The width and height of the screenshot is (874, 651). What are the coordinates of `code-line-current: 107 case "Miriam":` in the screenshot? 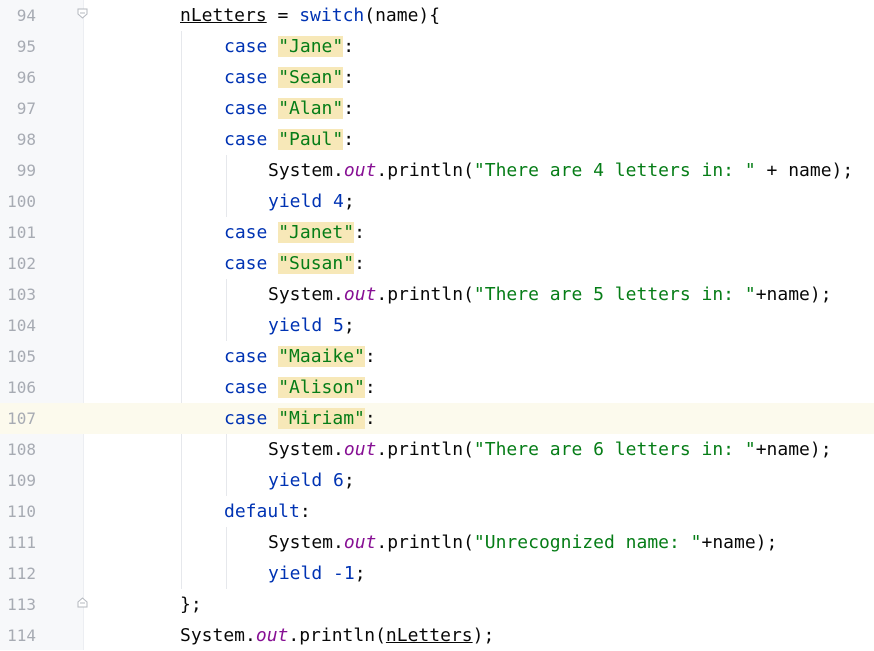 It's located at (437, 418).